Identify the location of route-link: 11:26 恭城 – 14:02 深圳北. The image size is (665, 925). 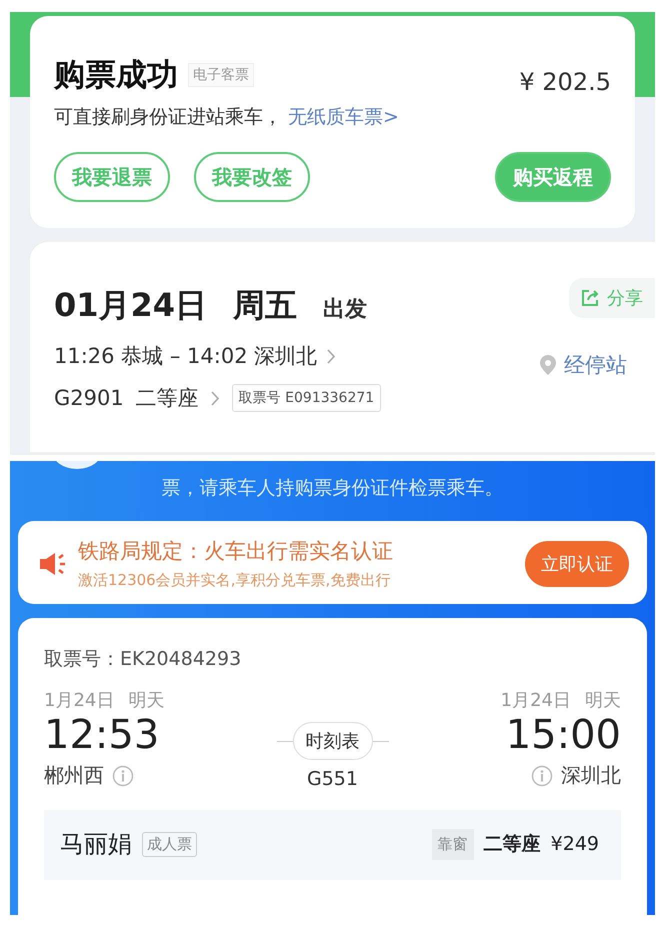
(186, 356).